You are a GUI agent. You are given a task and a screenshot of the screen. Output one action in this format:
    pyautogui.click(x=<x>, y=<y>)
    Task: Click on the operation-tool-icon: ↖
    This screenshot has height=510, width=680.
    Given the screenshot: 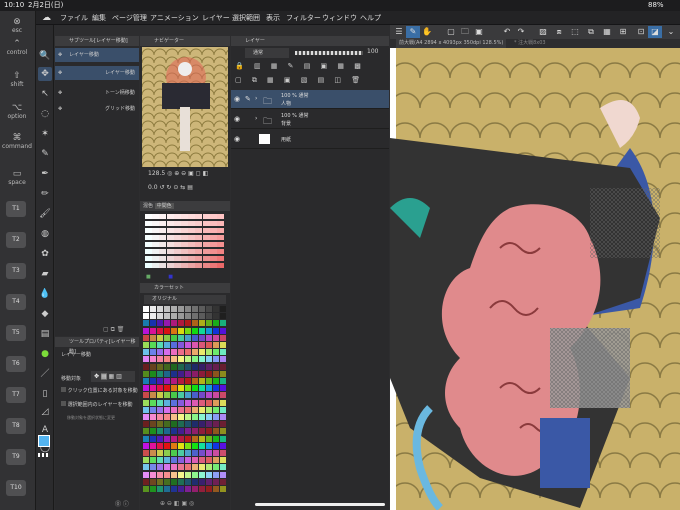 What is the action you would take?
    pyautogui.click(x=45, y=94)
    